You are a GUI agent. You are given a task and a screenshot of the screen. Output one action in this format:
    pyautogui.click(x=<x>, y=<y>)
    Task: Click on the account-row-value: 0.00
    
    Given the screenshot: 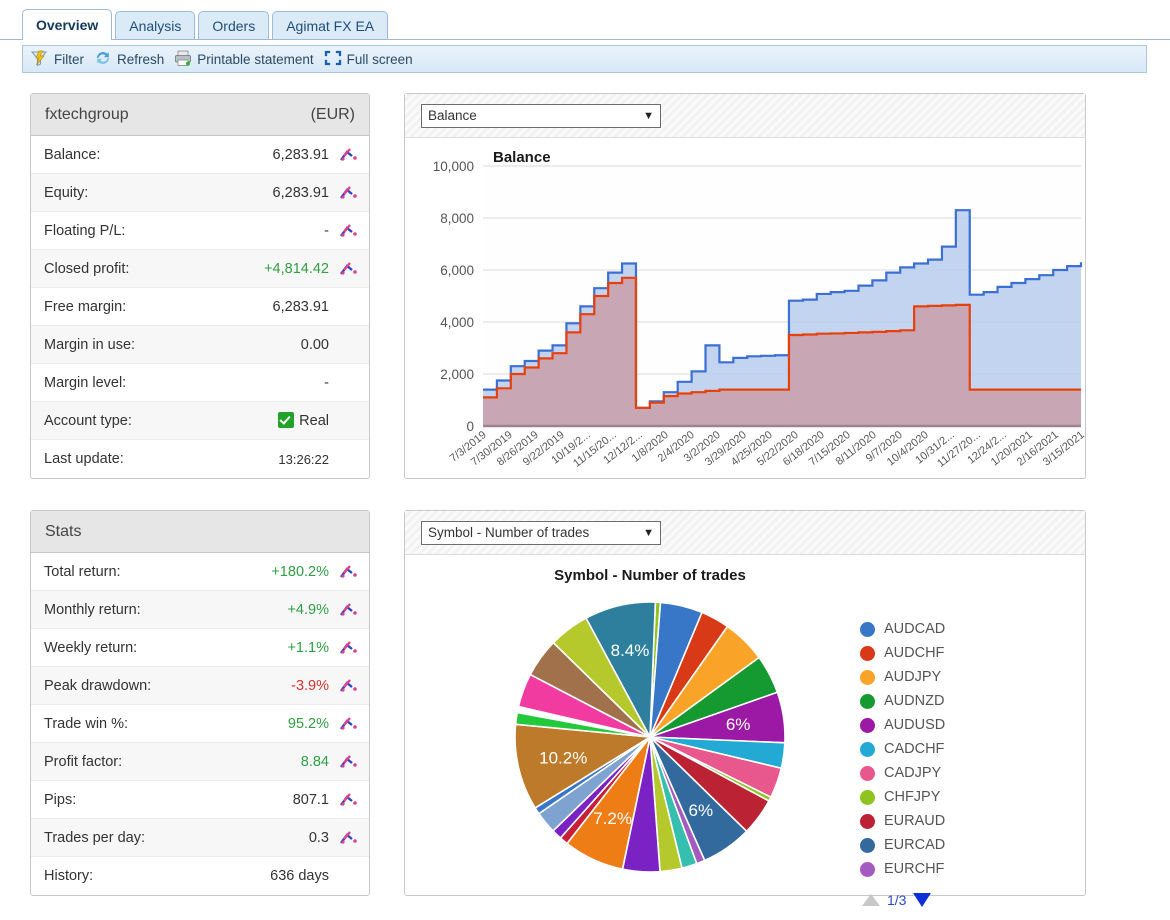 What is the action you would take?
    pyautogui.click(x=314, y=344)
    